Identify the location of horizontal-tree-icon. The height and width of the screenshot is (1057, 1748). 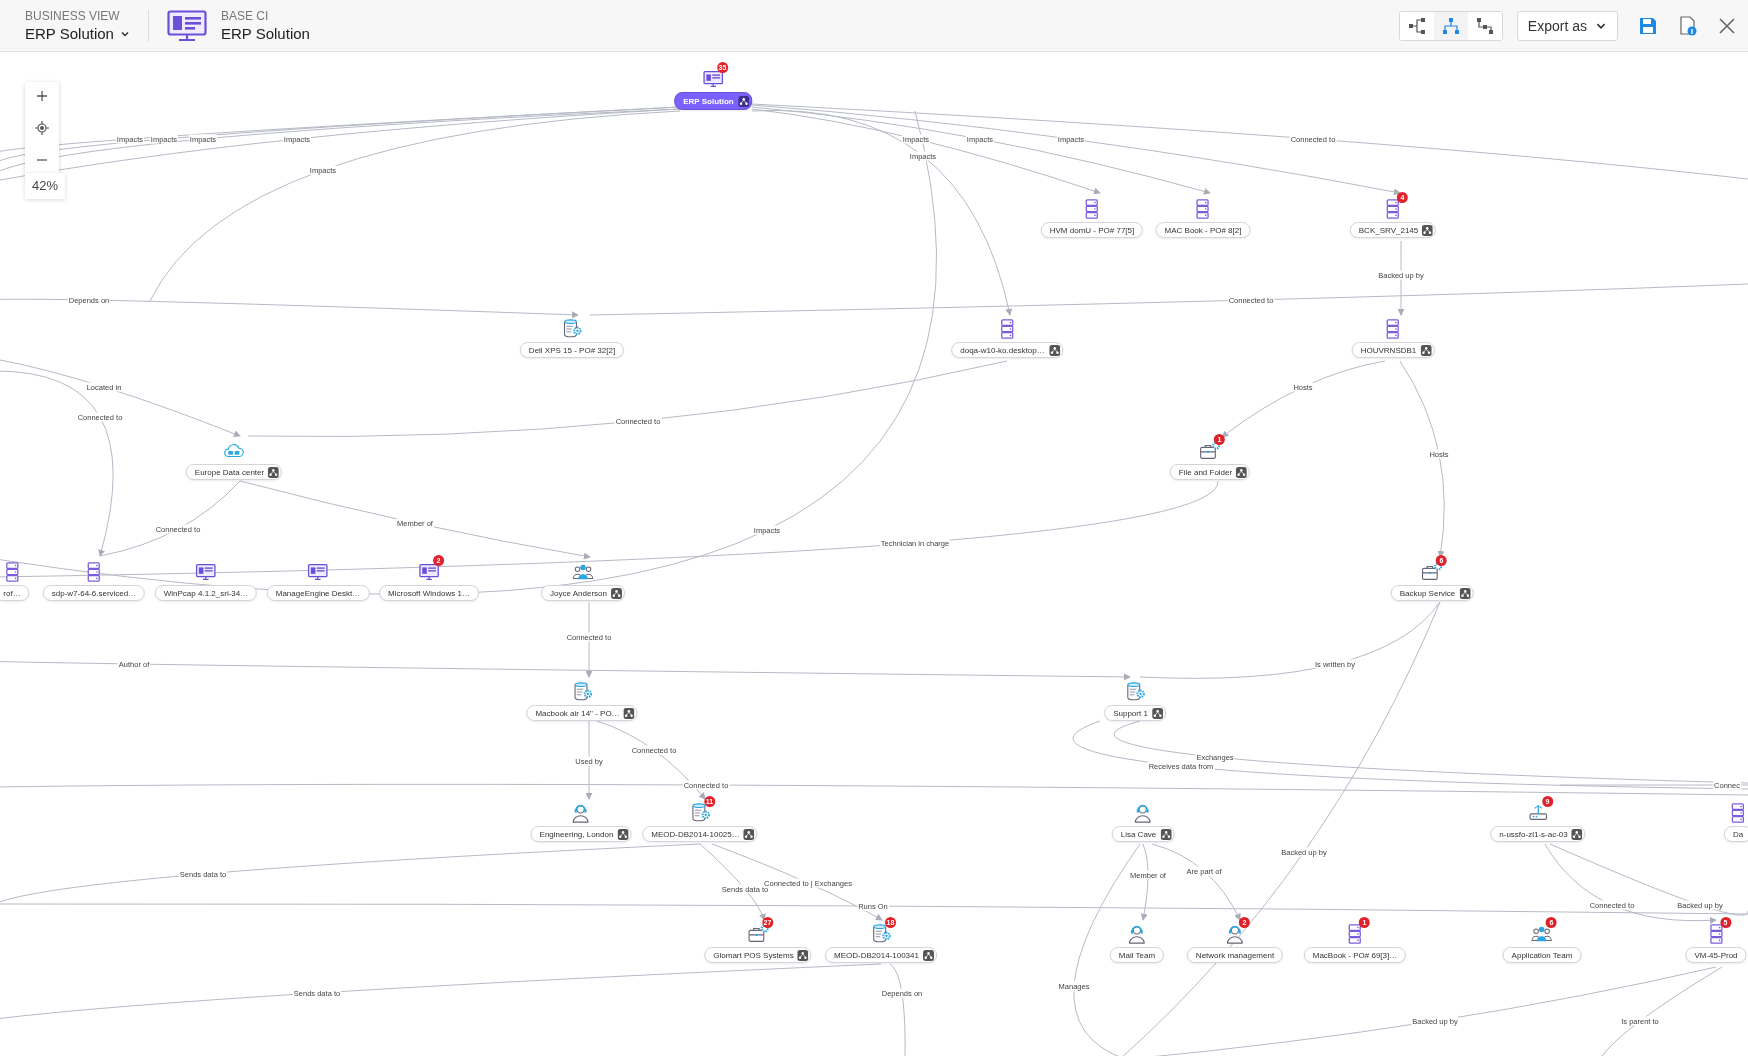
(1416, 25).